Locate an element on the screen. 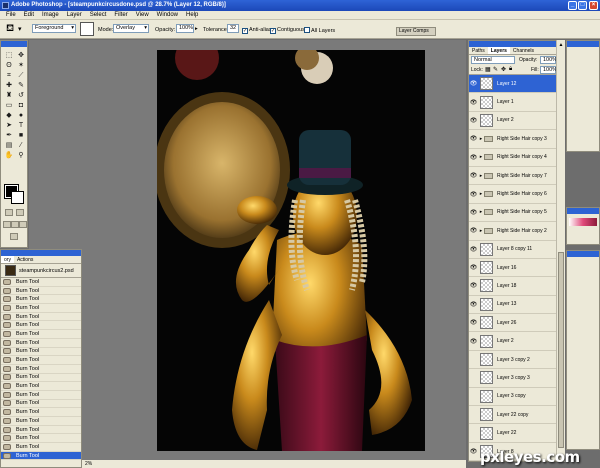 This screenshot has width=600, height=468. menu-help: Help is located at coordinates (192, 15).